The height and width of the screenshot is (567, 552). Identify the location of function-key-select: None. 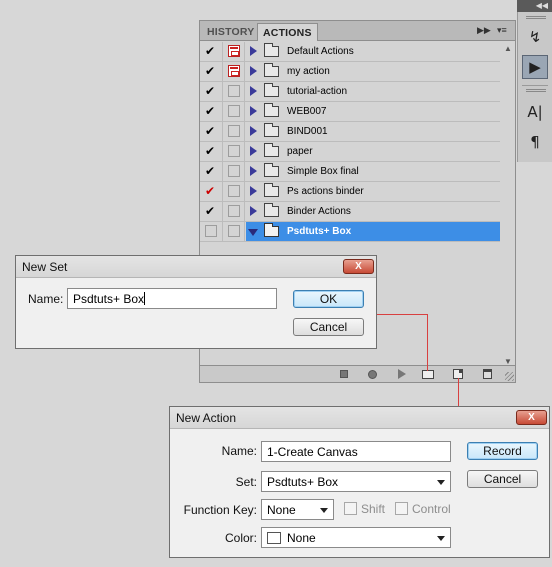
(297, 509).